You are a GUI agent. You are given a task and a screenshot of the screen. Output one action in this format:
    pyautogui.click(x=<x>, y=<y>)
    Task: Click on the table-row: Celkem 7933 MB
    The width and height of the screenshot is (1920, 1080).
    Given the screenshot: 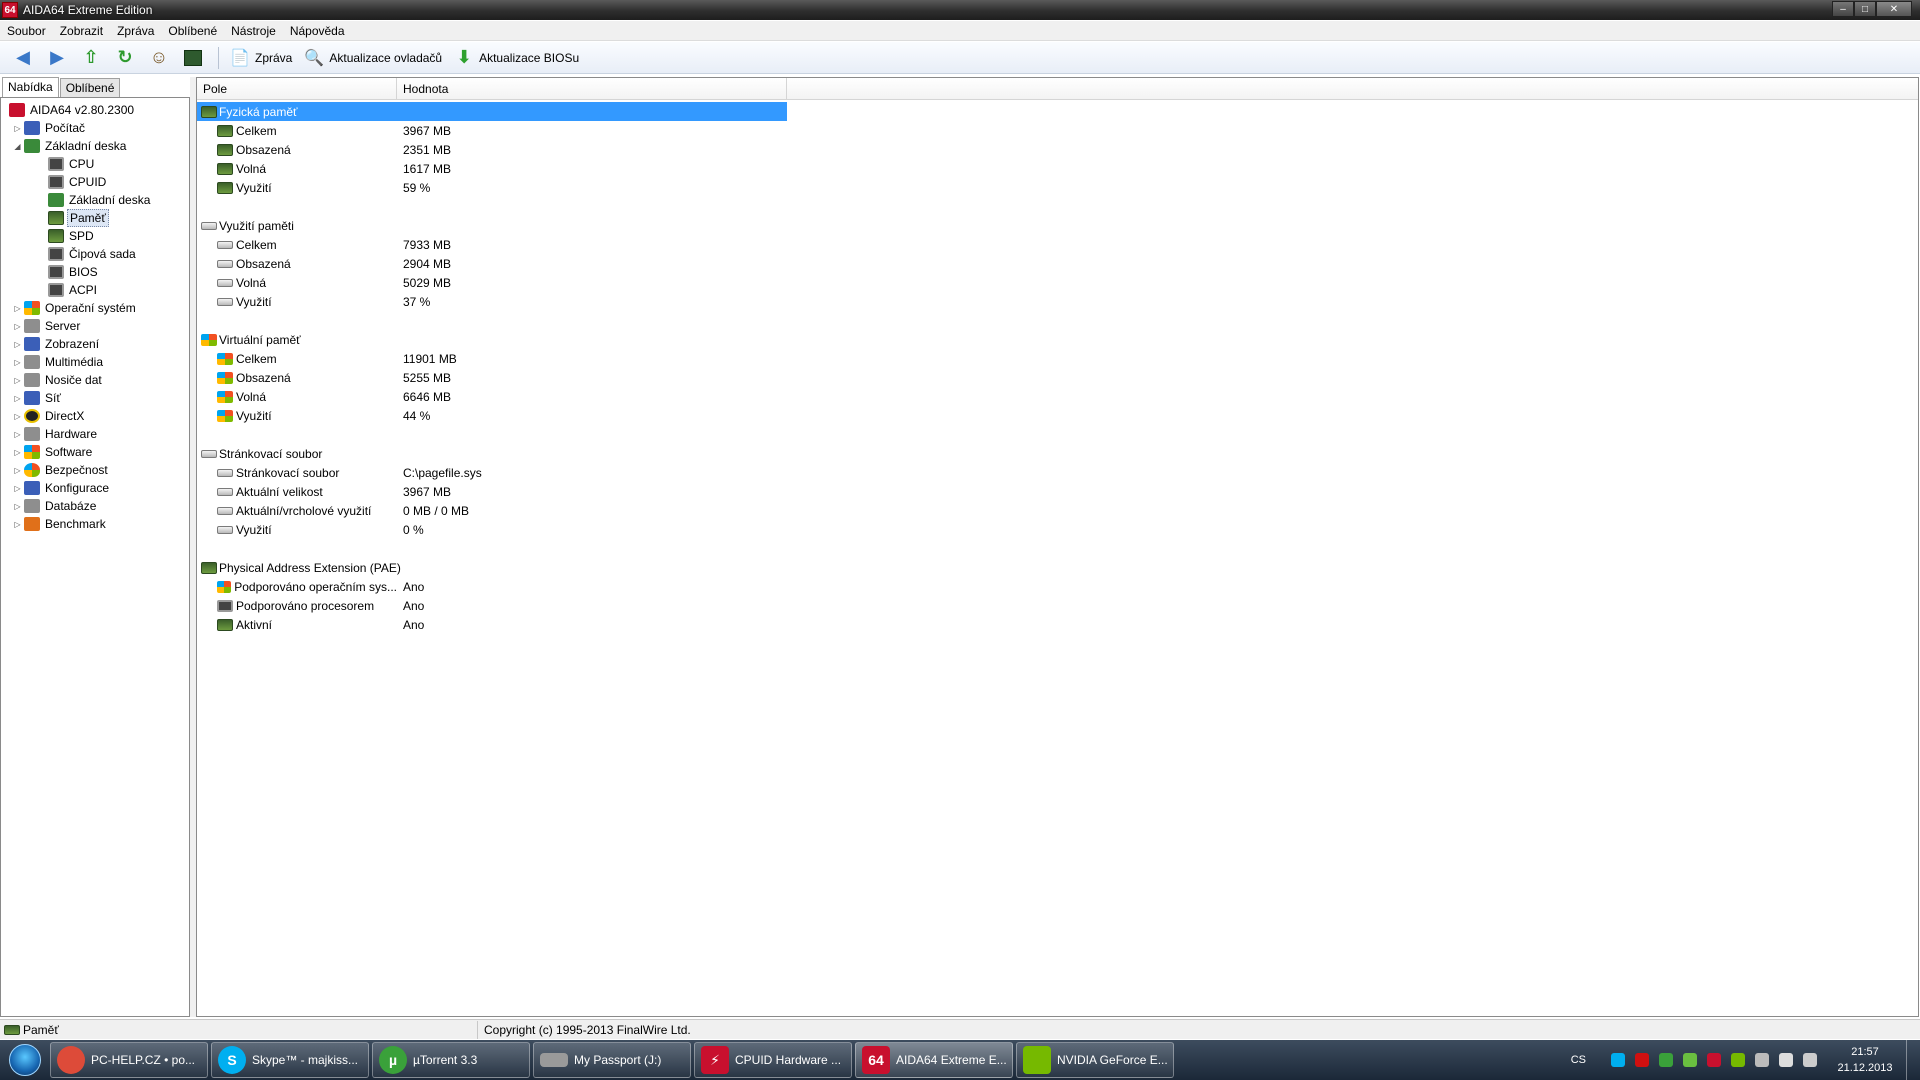 What is the action you would take?
    pyautogui.click(x=1057, y=244)
    